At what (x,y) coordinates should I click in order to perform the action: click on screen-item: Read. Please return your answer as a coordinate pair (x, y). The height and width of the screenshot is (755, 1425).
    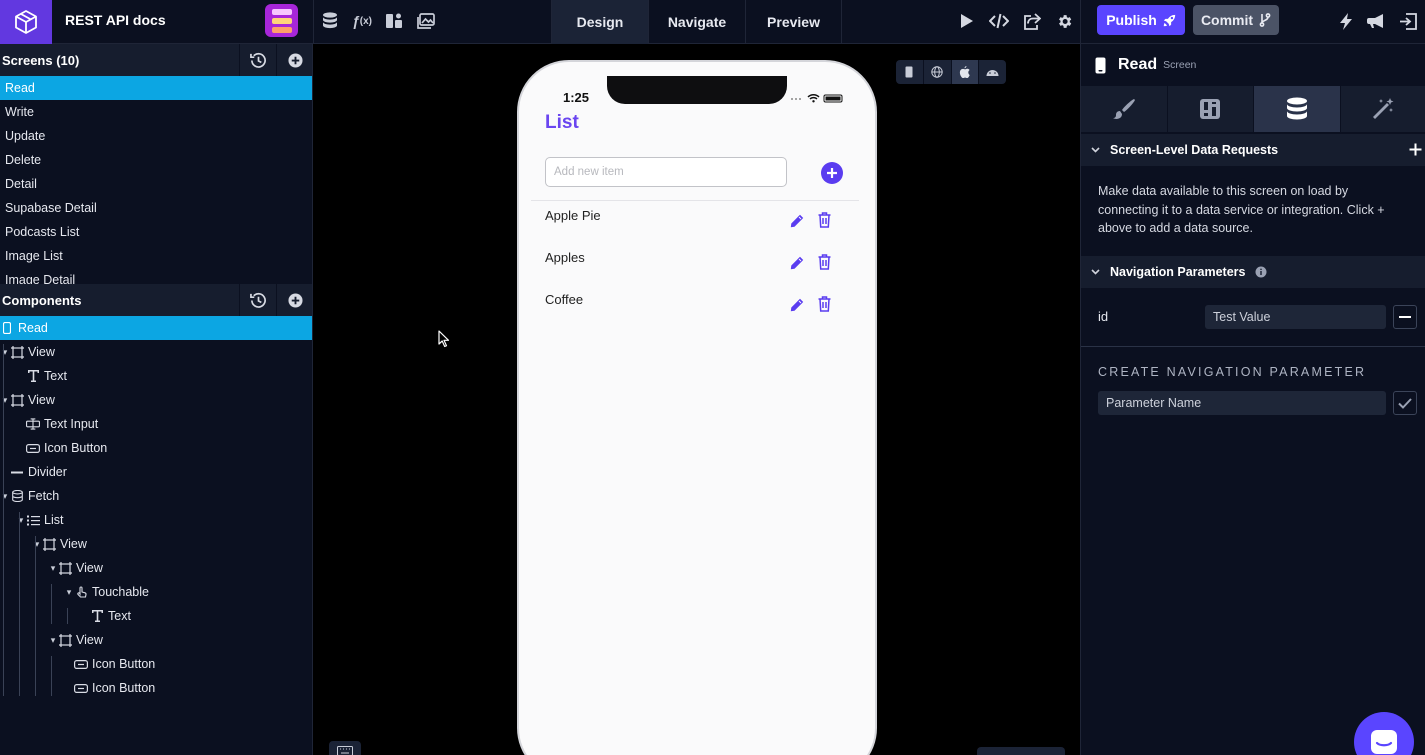
    Looking at the image, I should click on (156, 88).